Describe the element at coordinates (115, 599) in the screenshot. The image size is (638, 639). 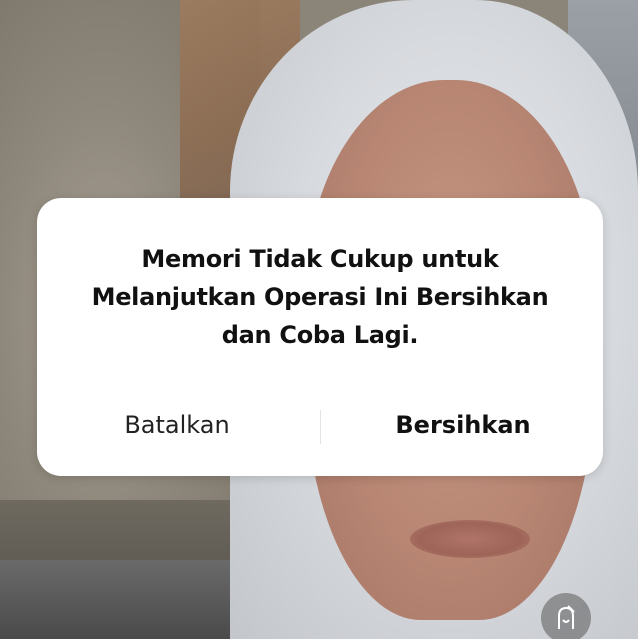
I see `background-photo-sweater` at that location.